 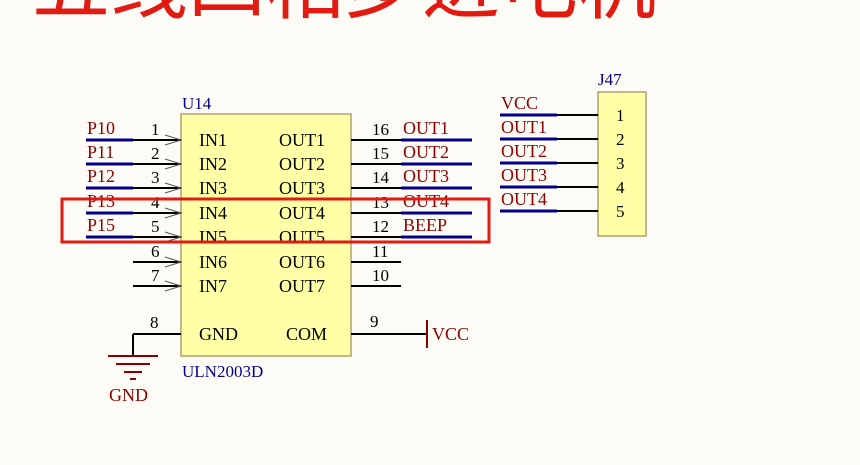 What do you see at coordinates (425, 225) in the screenshot?
I see `net-label: BEEP` at bounding box center [425, 225].